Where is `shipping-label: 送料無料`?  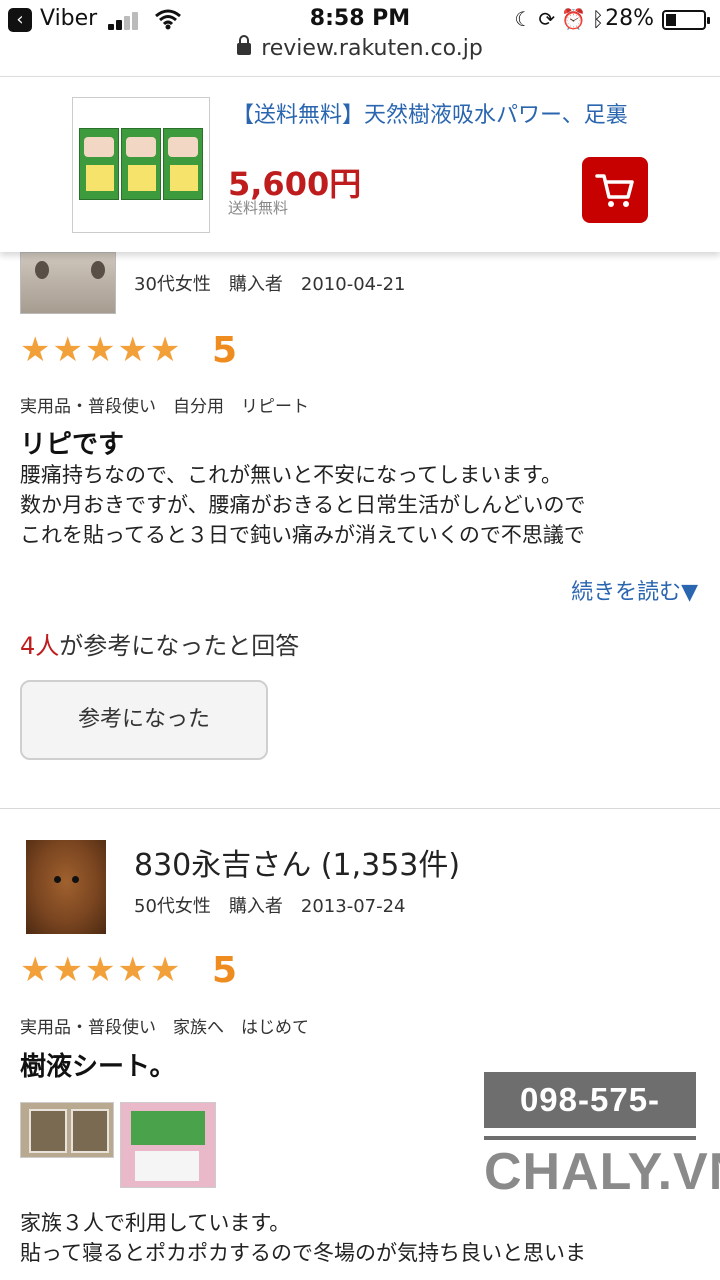 shipping-label: 送料無料 is located at coordinates (258, 208).